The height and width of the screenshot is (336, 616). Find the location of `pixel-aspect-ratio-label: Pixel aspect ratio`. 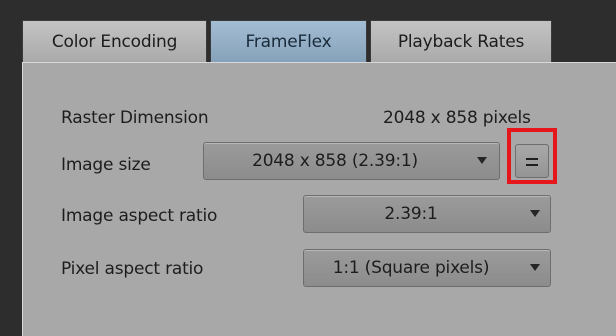

pixel-aspect-ratio-label: Pixel aspect ratio is located at coordinates (132, 269).